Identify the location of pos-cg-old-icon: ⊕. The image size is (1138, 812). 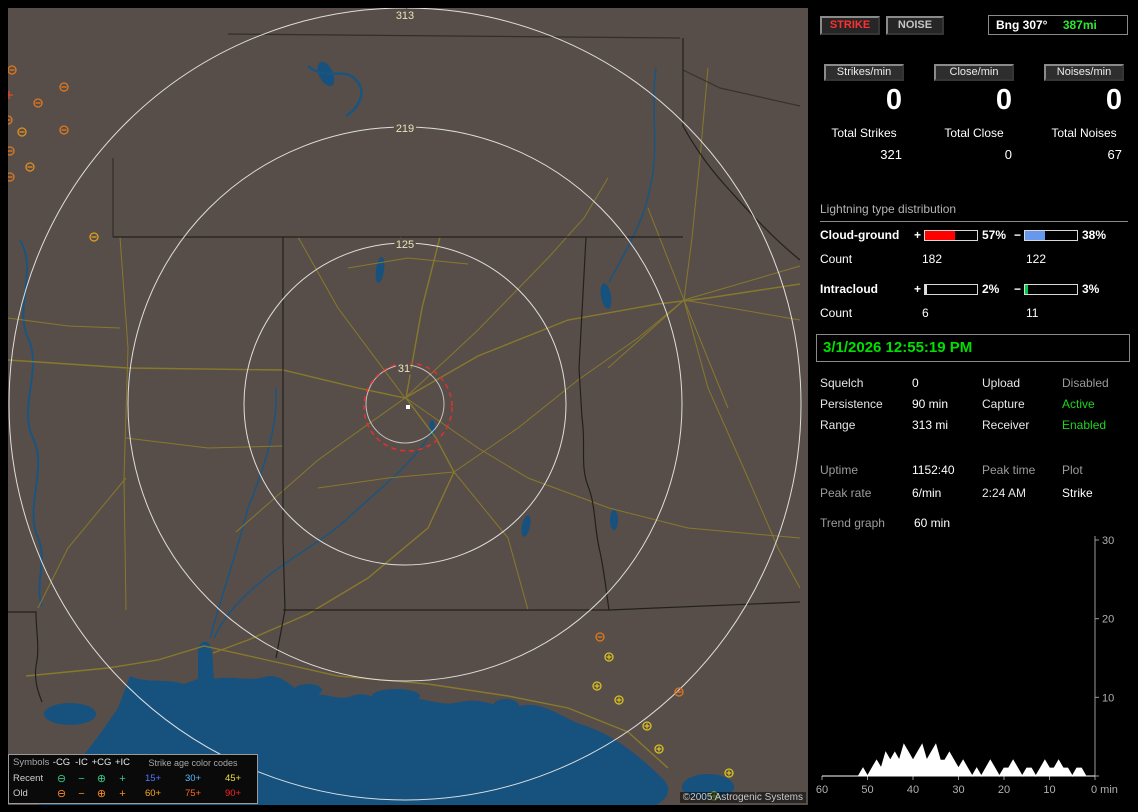
(101, 793).